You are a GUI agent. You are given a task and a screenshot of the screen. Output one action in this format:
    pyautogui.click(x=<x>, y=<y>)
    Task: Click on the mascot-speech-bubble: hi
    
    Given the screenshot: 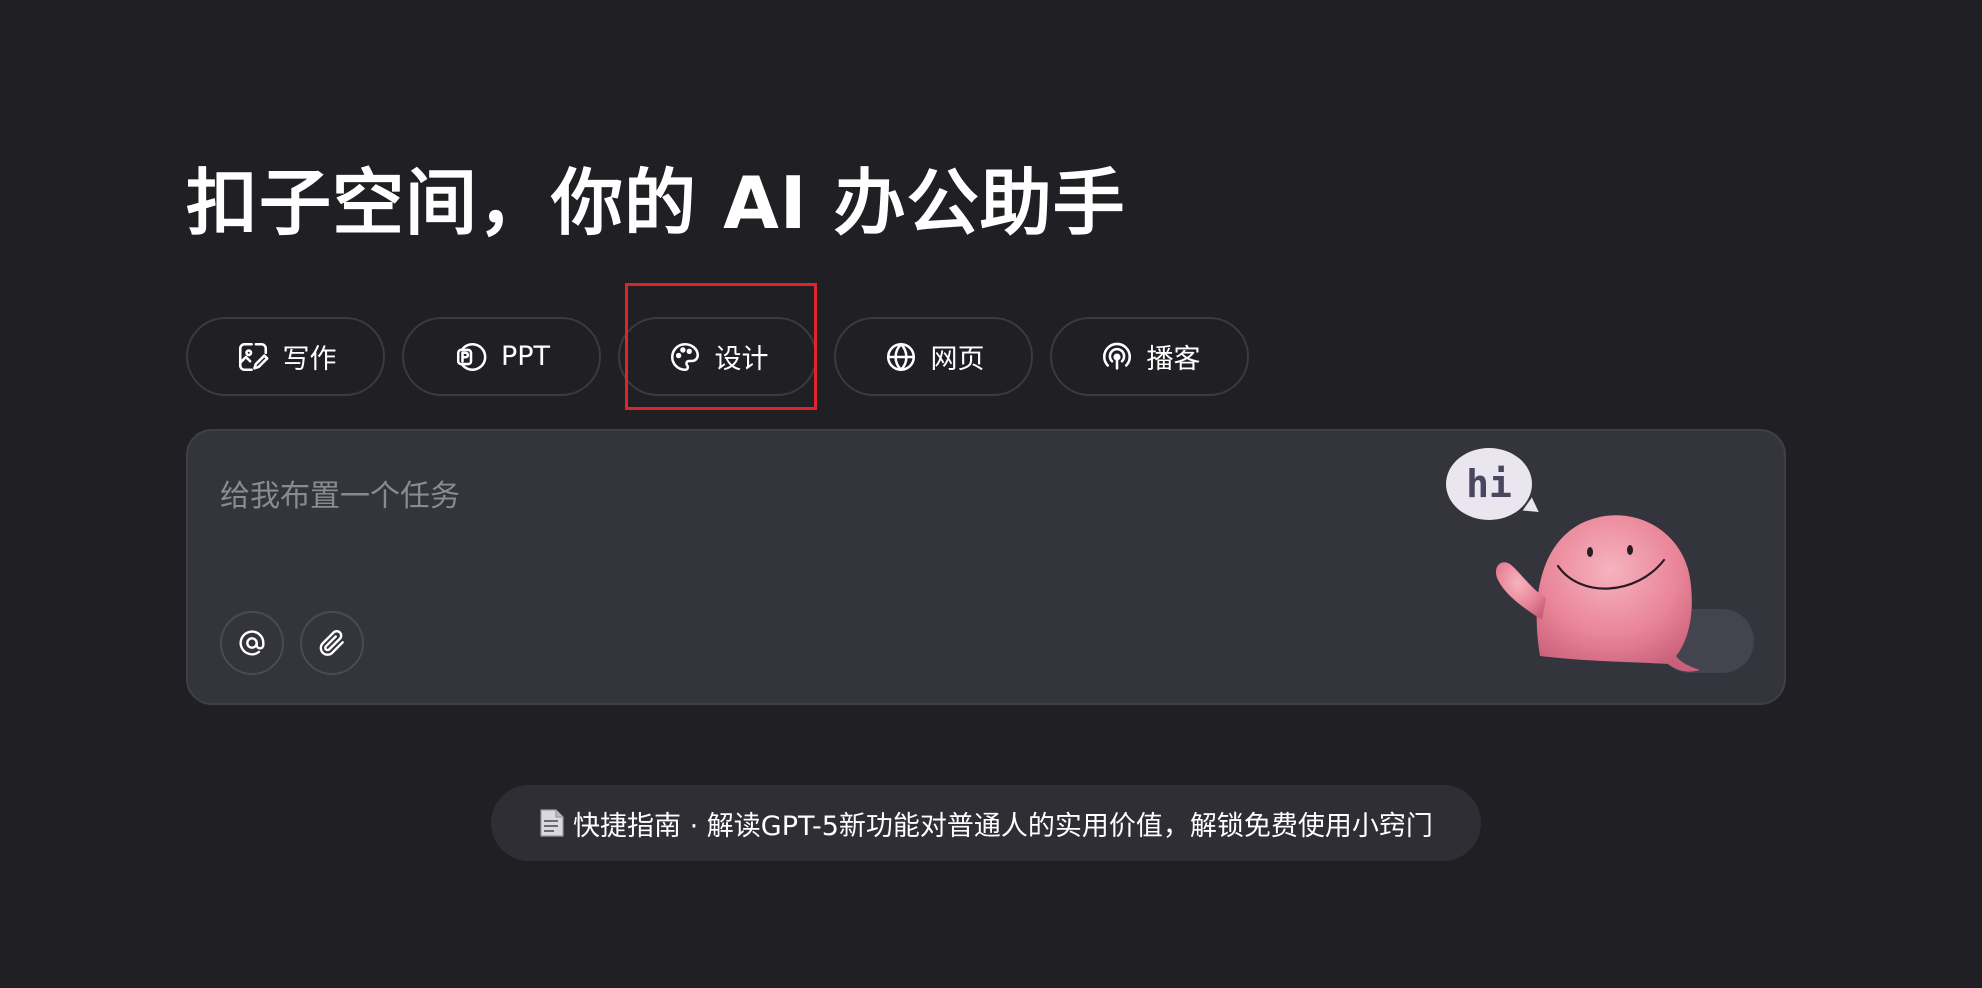 What is the action you would take?
    pyautogui.click(x=1489, y=484)
    